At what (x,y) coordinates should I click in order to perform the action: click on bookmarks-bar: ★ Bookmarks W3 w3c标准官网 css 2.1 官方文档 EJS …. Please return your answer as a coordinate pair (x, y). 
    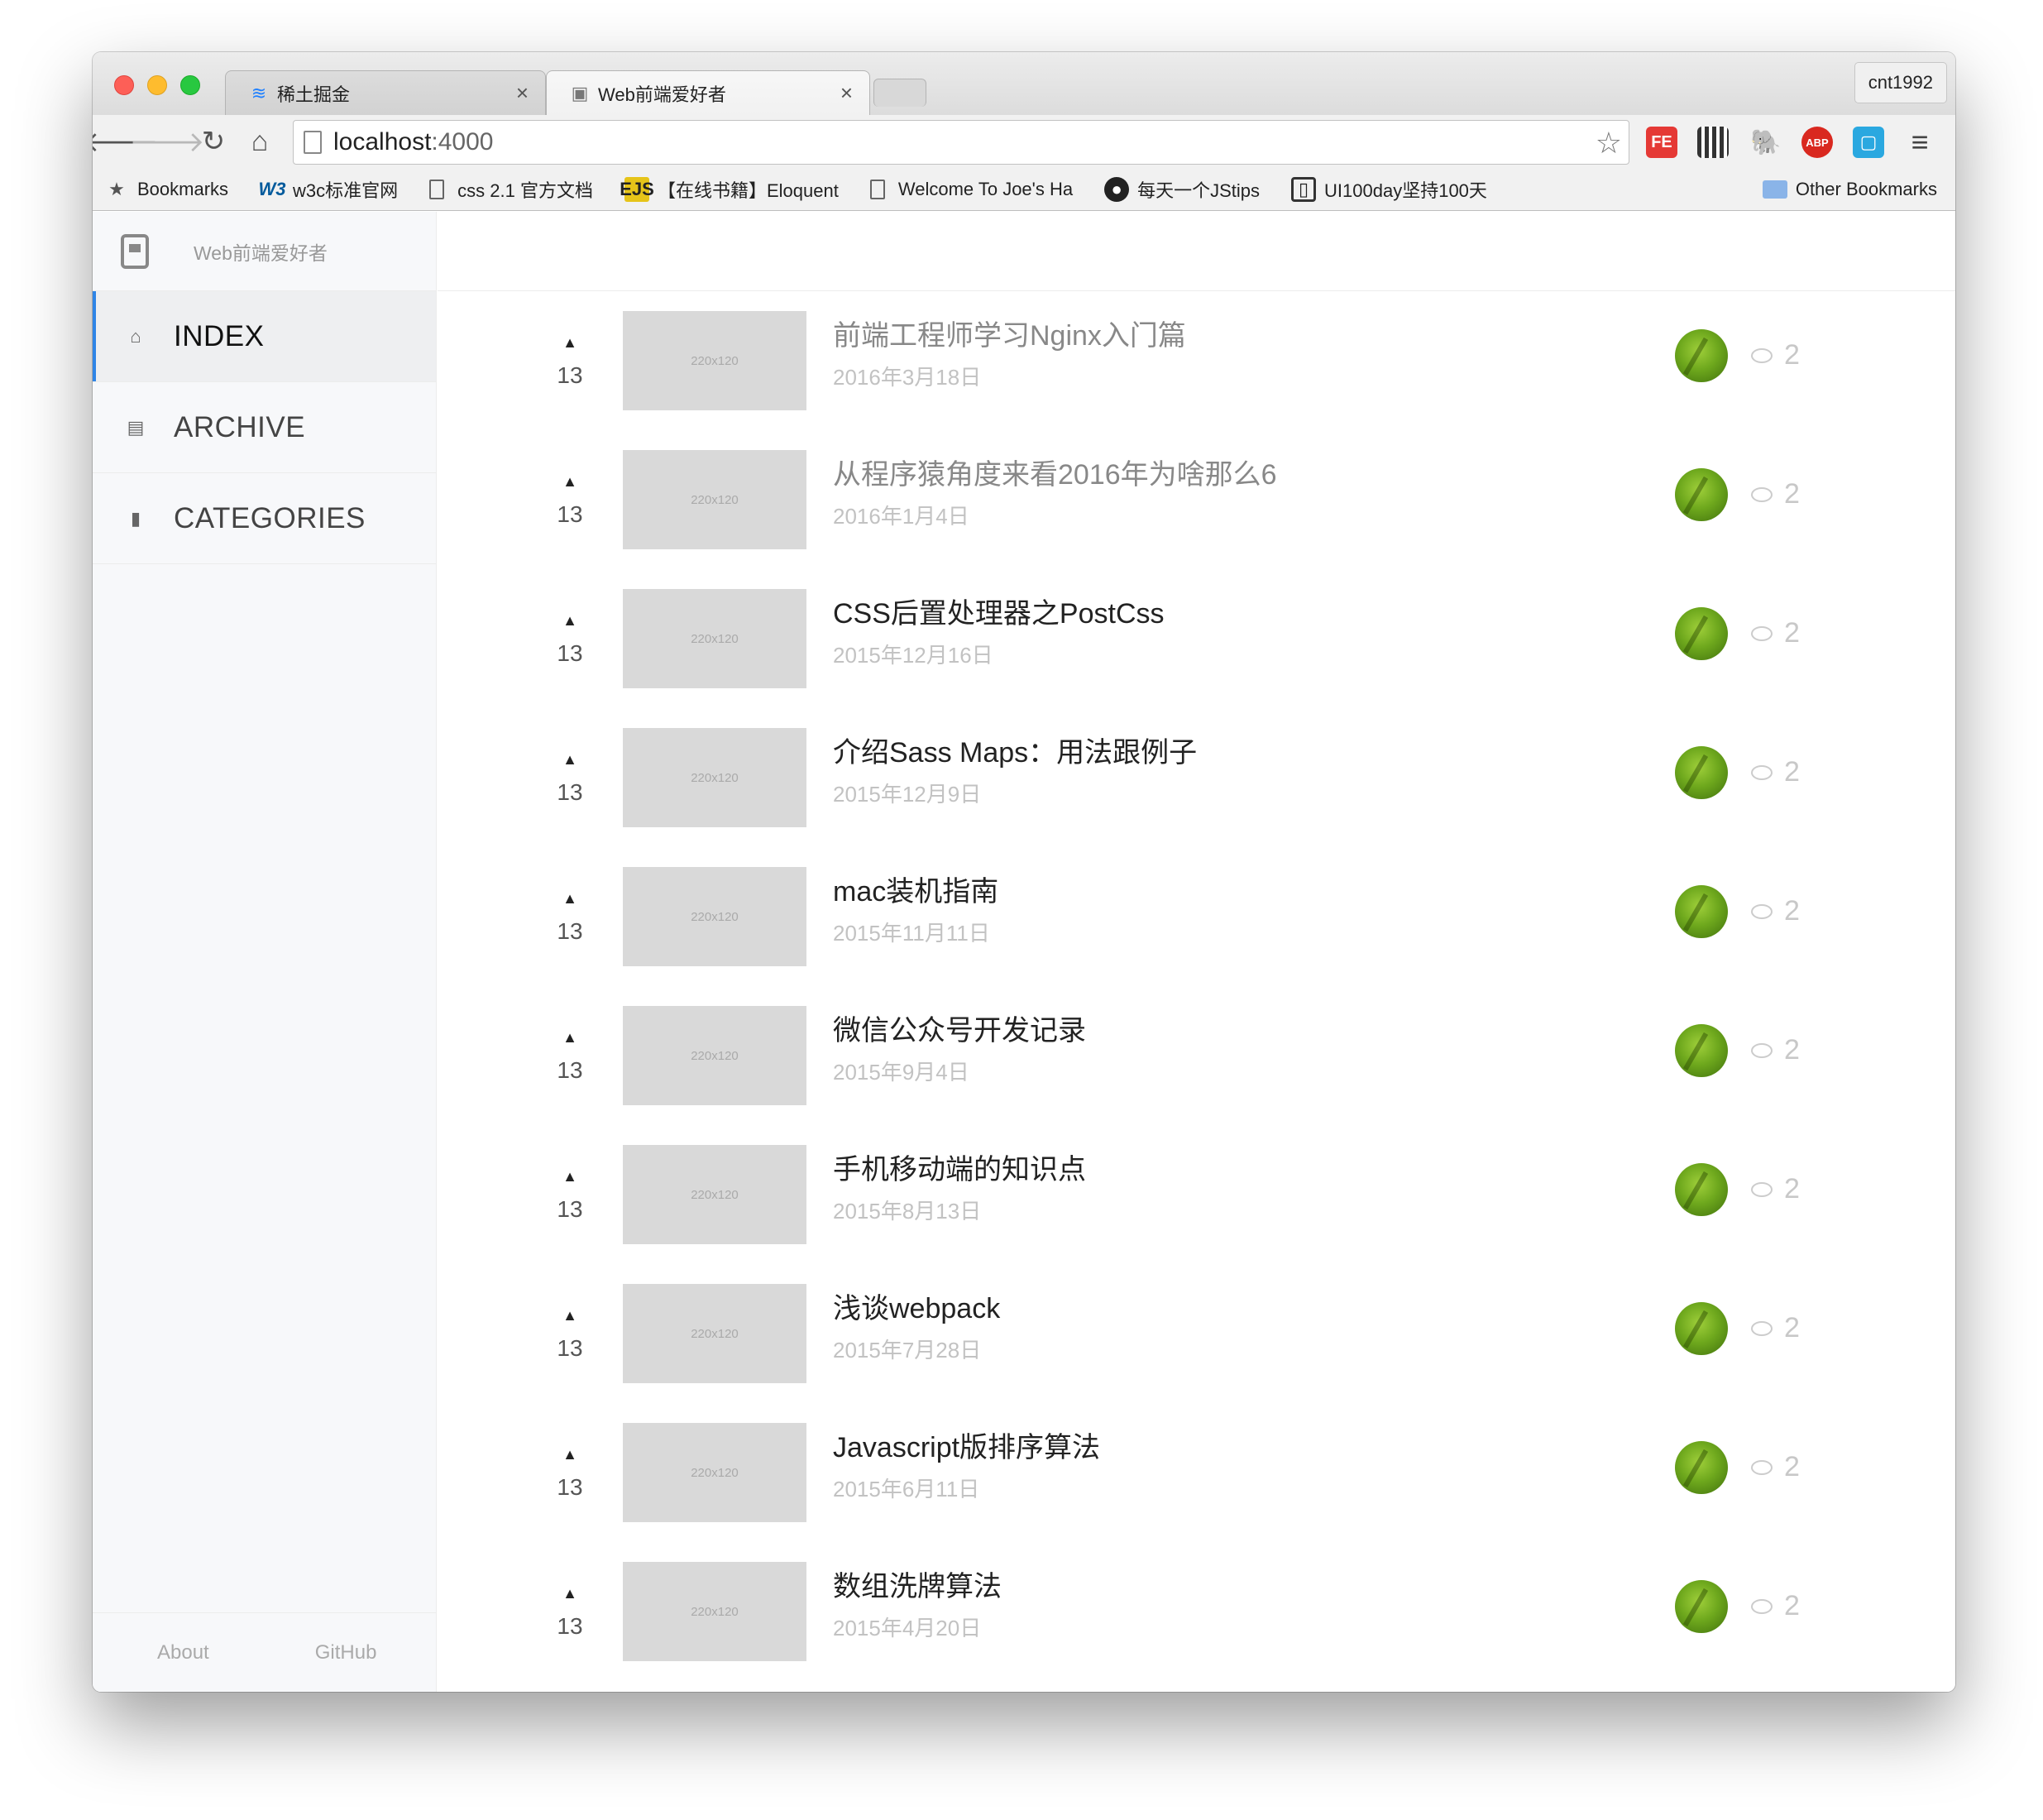
    Looking at the image, I should click on (1024, 189).